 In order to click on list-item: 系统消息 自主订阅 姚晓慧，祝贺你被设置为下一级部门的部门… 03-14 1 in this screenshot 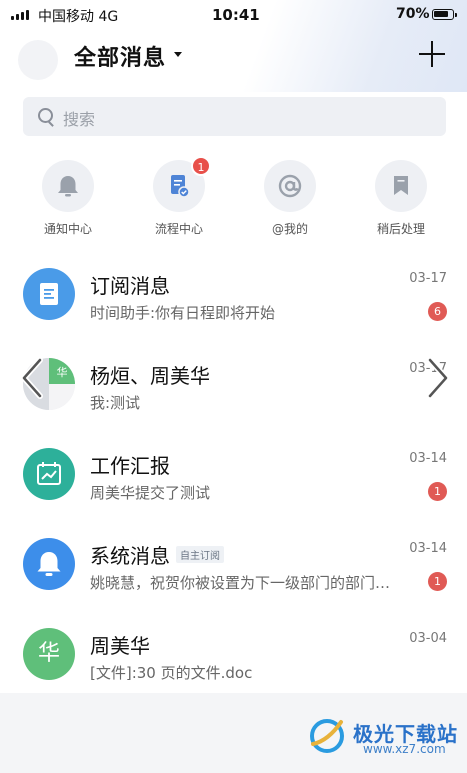, I will do `click(233, 571)`.